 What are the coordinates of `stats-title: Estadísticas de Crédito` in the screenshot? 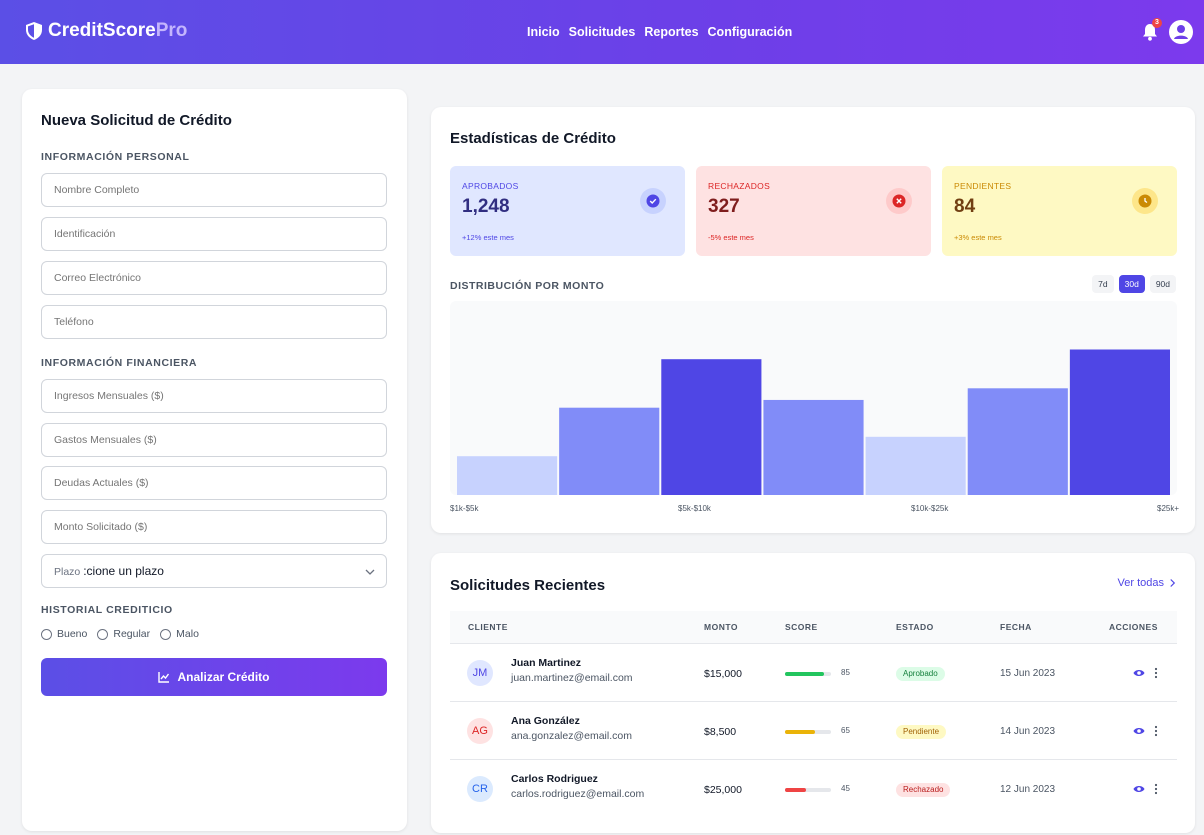 It's located at (533, 138).